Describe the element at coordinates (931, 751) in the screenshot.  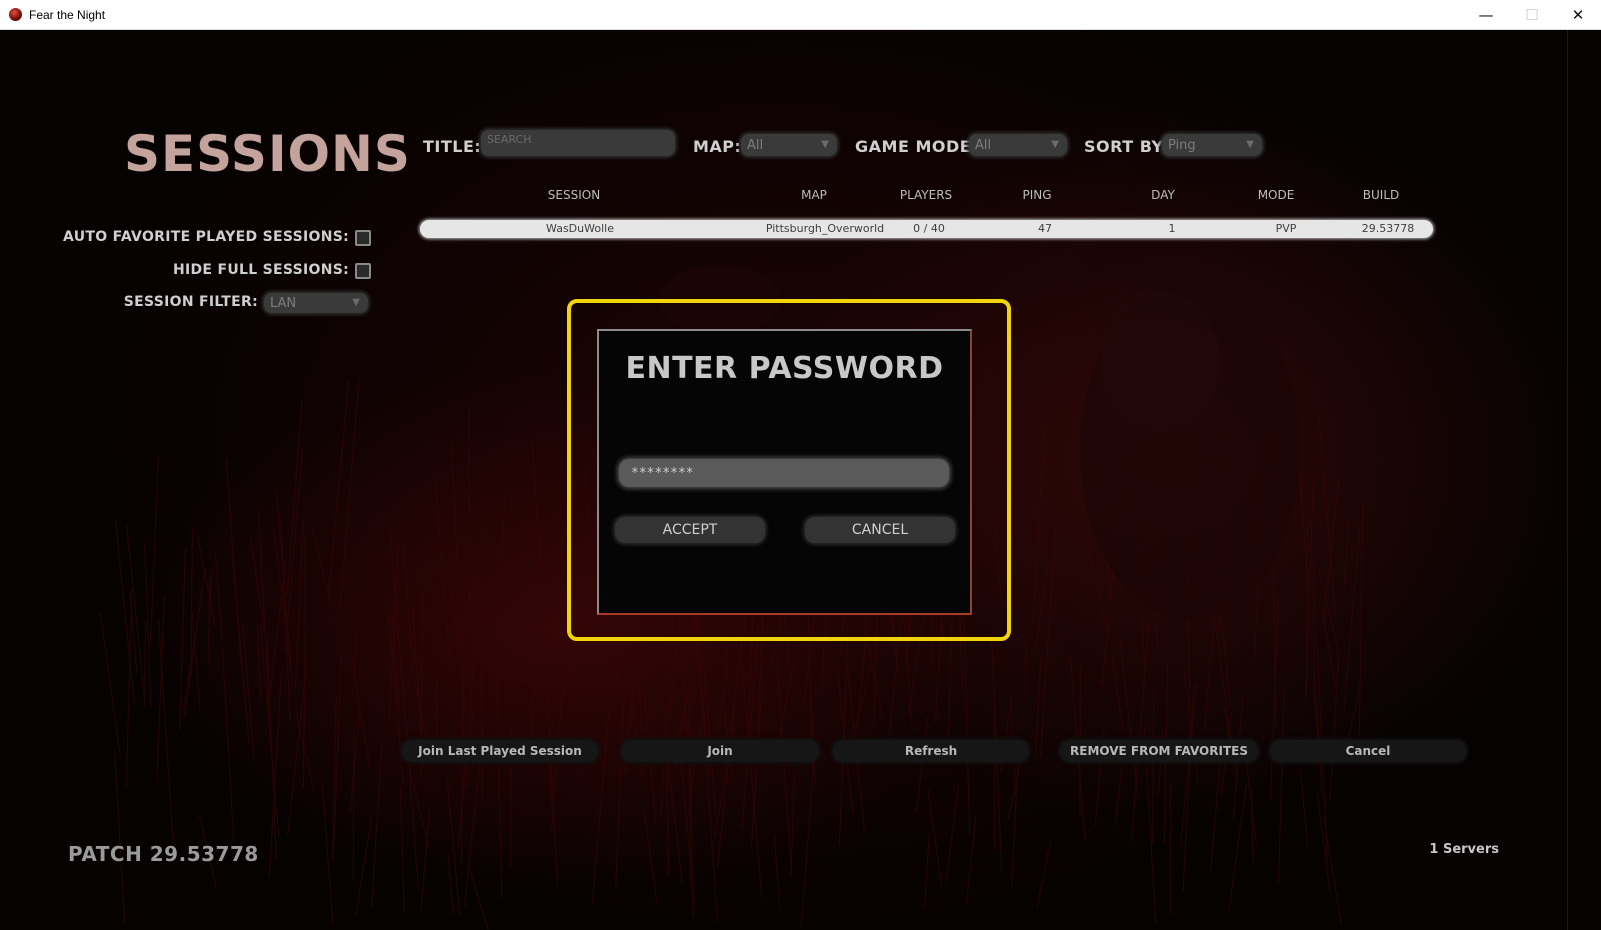
I see `refresh-button: Refresh` at that location.